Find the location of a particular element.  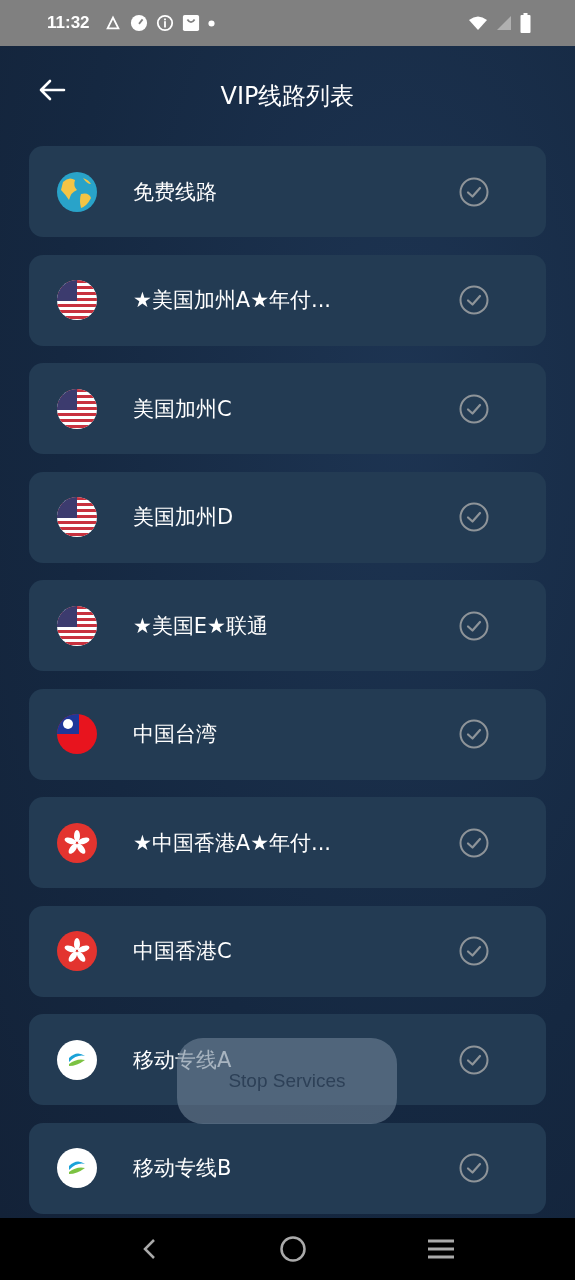

dot-icon is located at coordinates (211, 23).